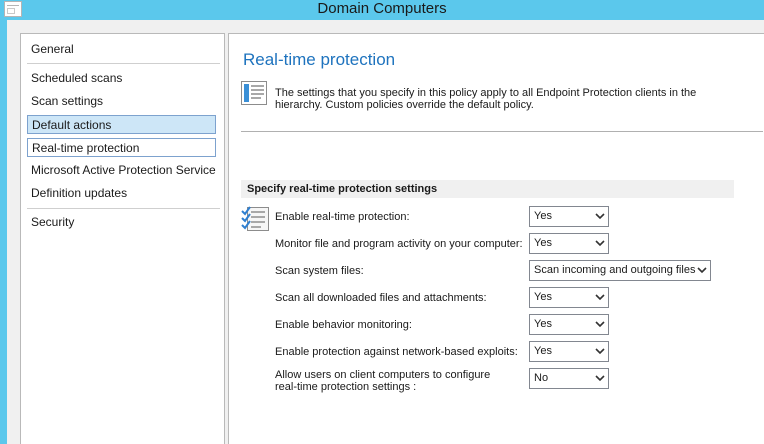 This screenshot has height=444, width=764. I want to click on nav-item-security: Security, so click(121, 222).